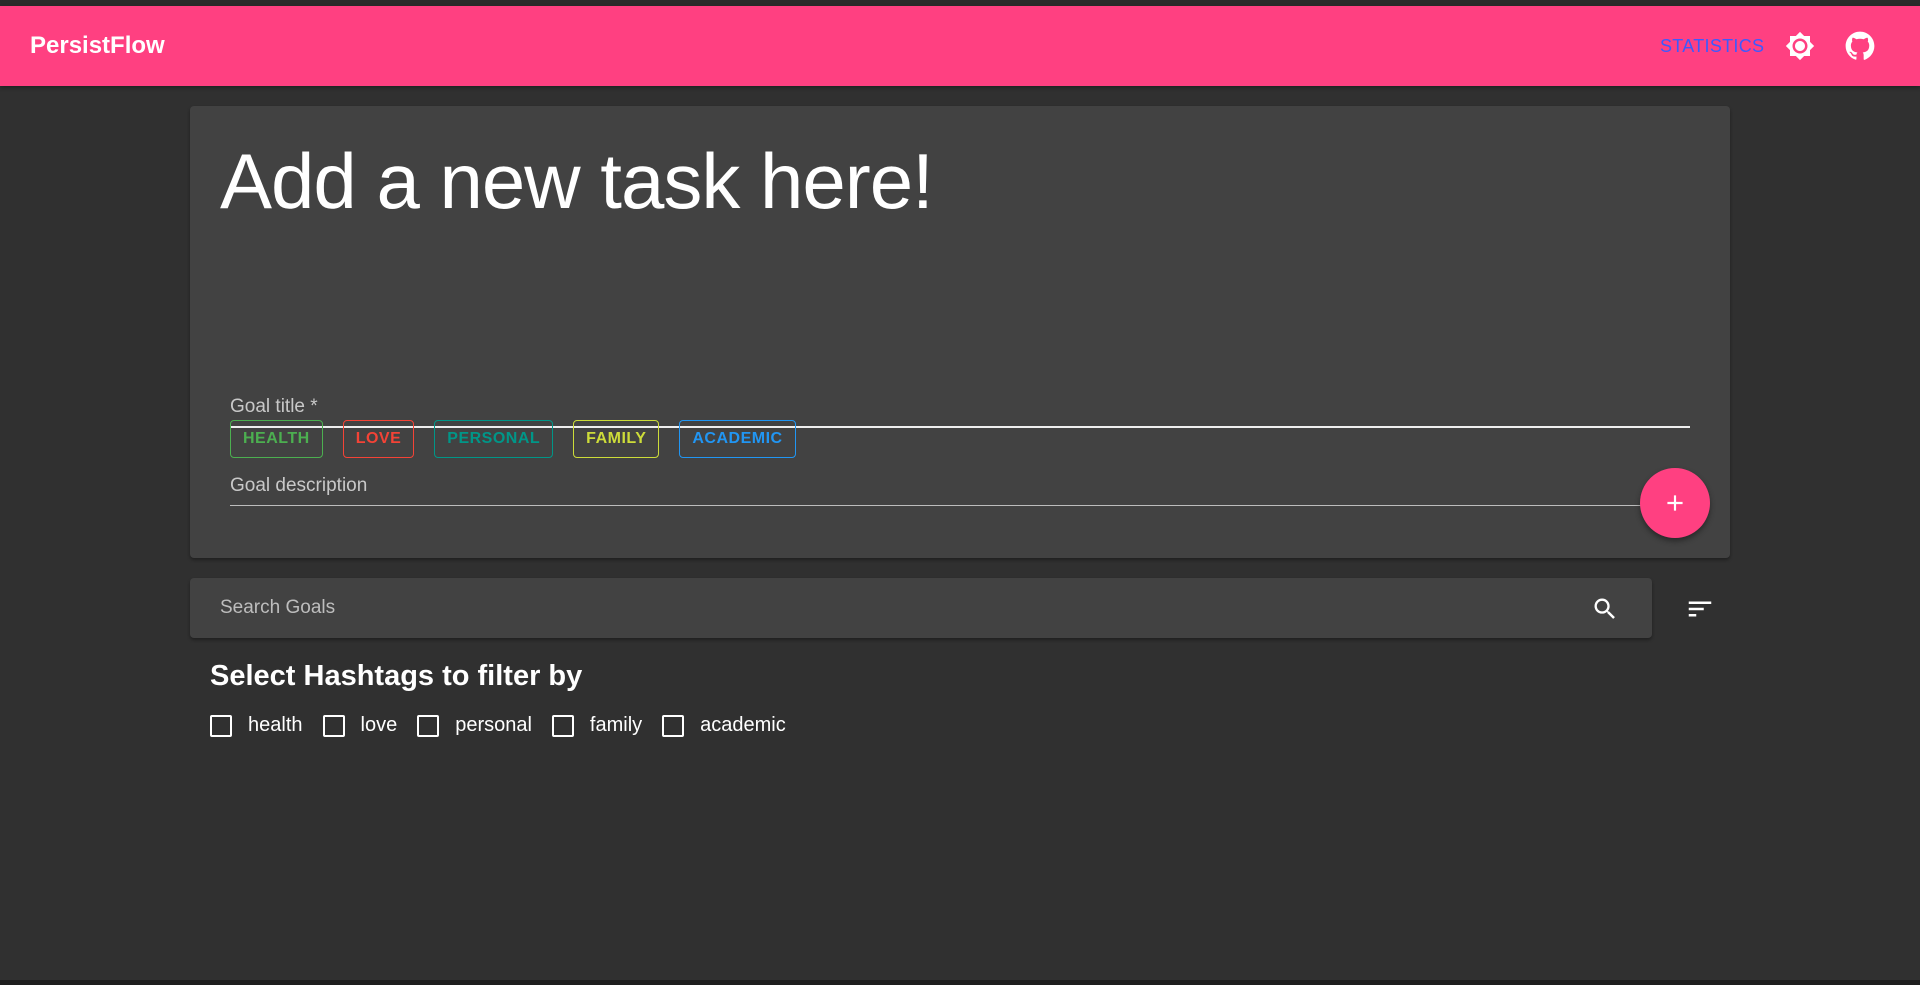 This screenshot has width=1920, height=985. Describe the element at coordinates (616, 725) in the screenshot. I see `hashtag-label: family` at that location.